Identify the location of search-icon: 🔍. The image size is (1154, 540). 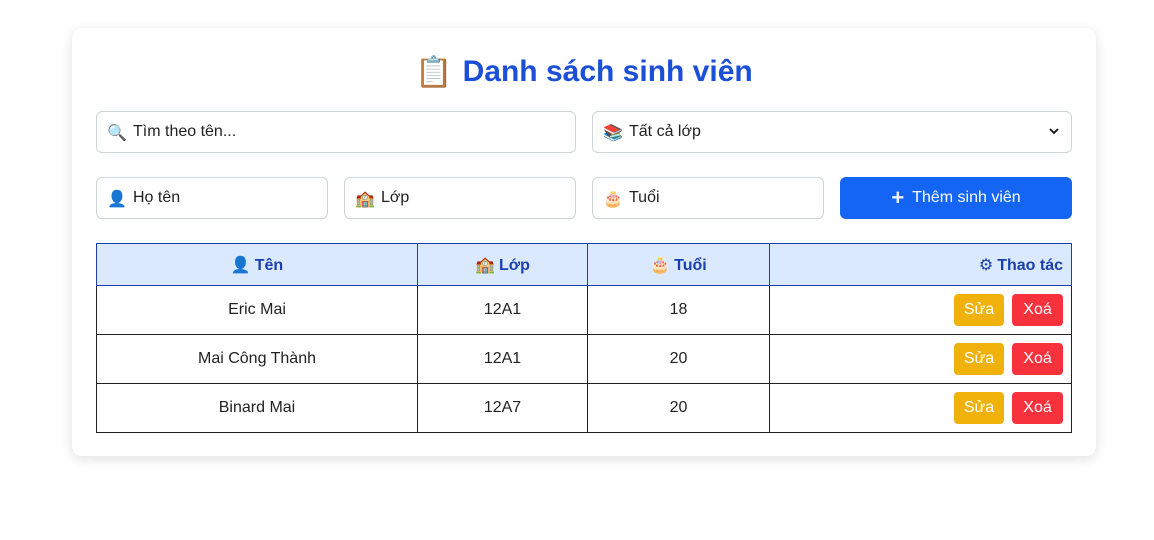
(117, 132).